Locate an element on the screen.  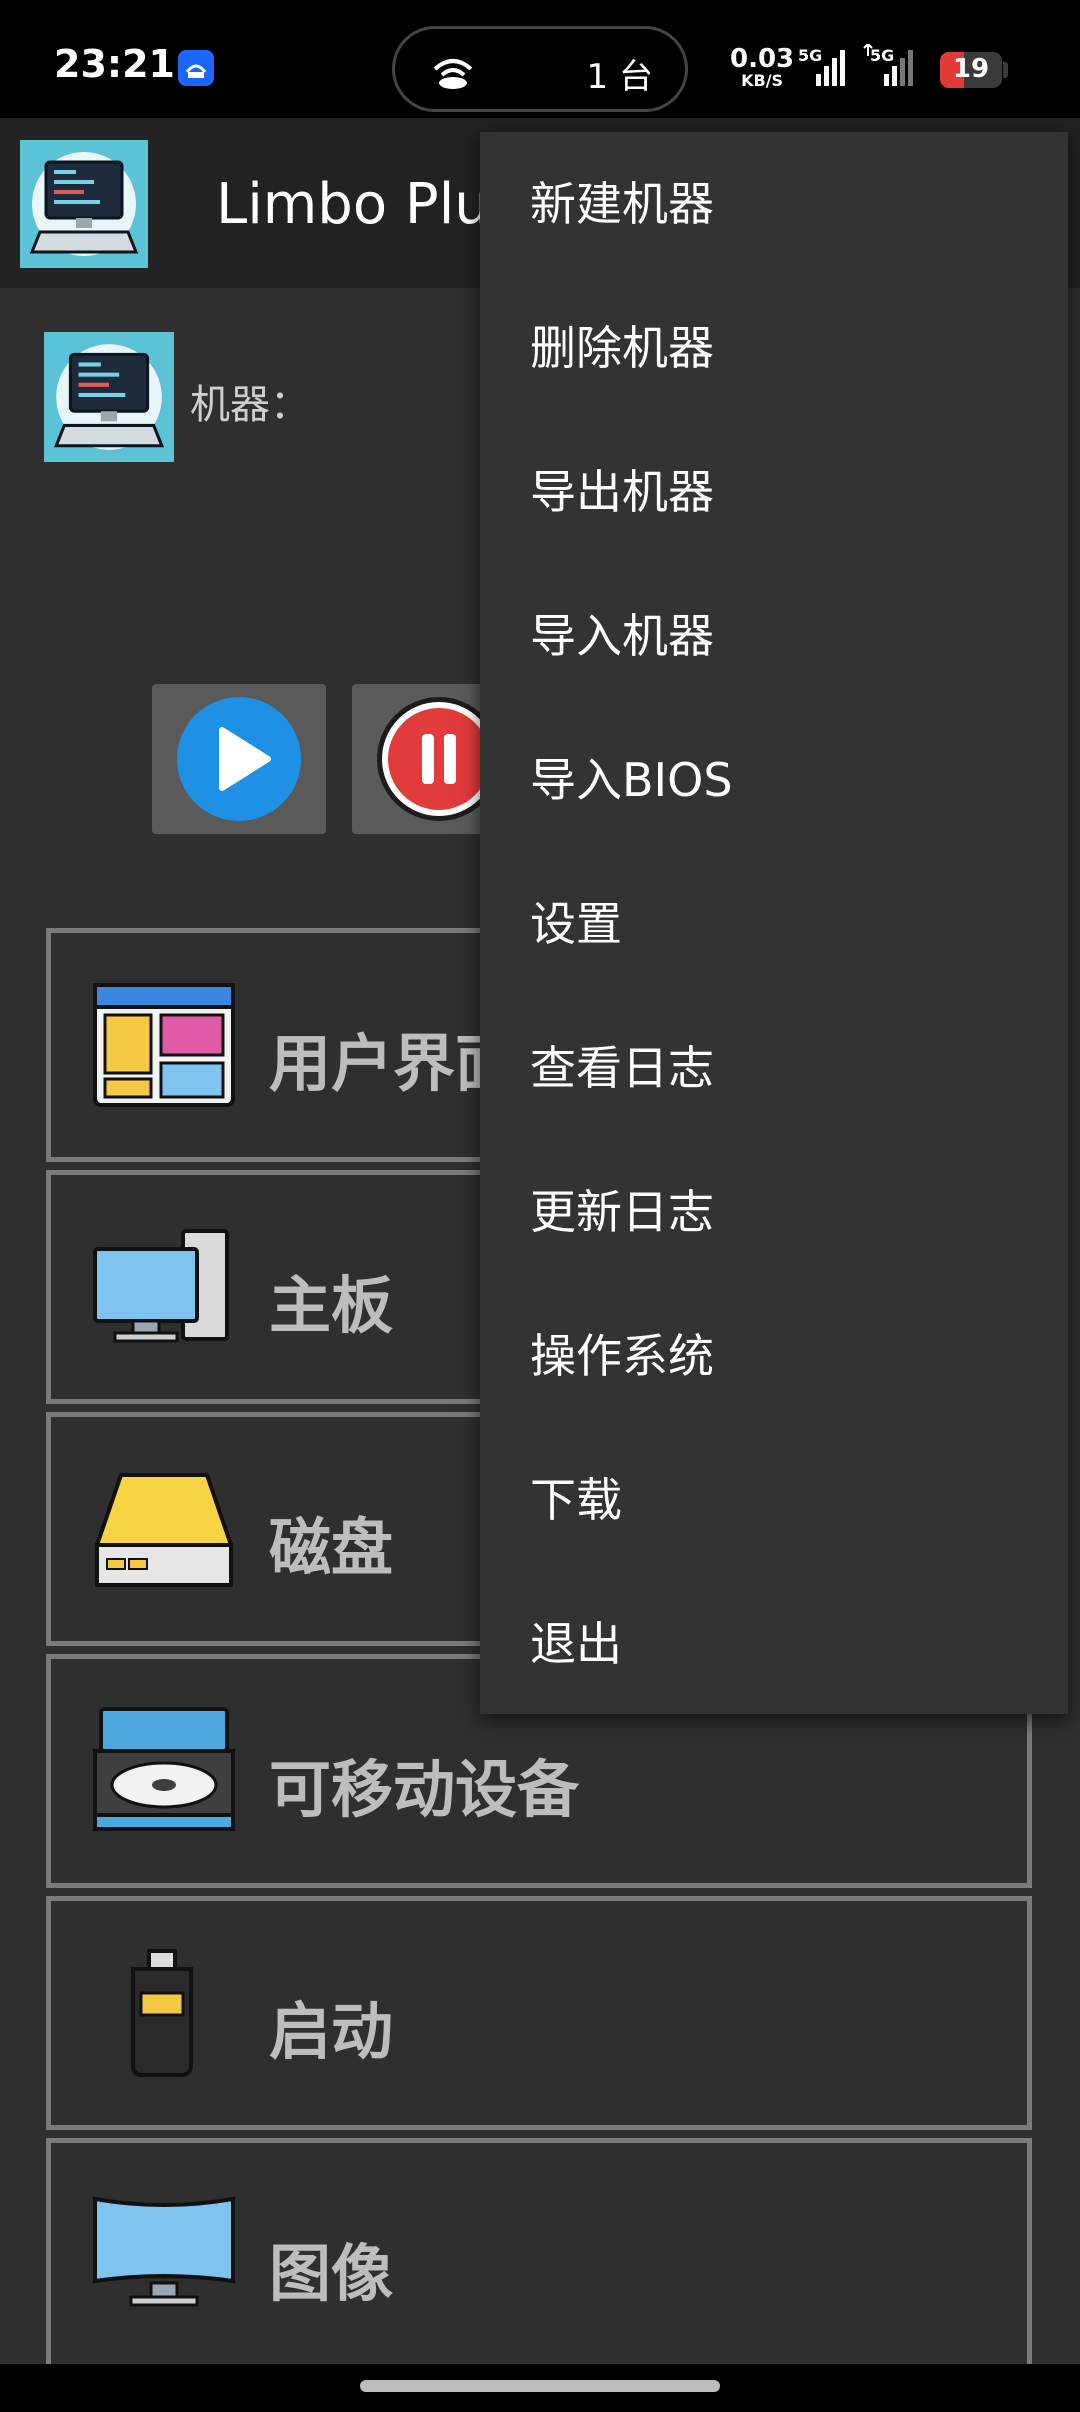
status-bar: 23:21 1 台 0.03 KB/S 5G 5G 19 is located at coordinates (540, 59).